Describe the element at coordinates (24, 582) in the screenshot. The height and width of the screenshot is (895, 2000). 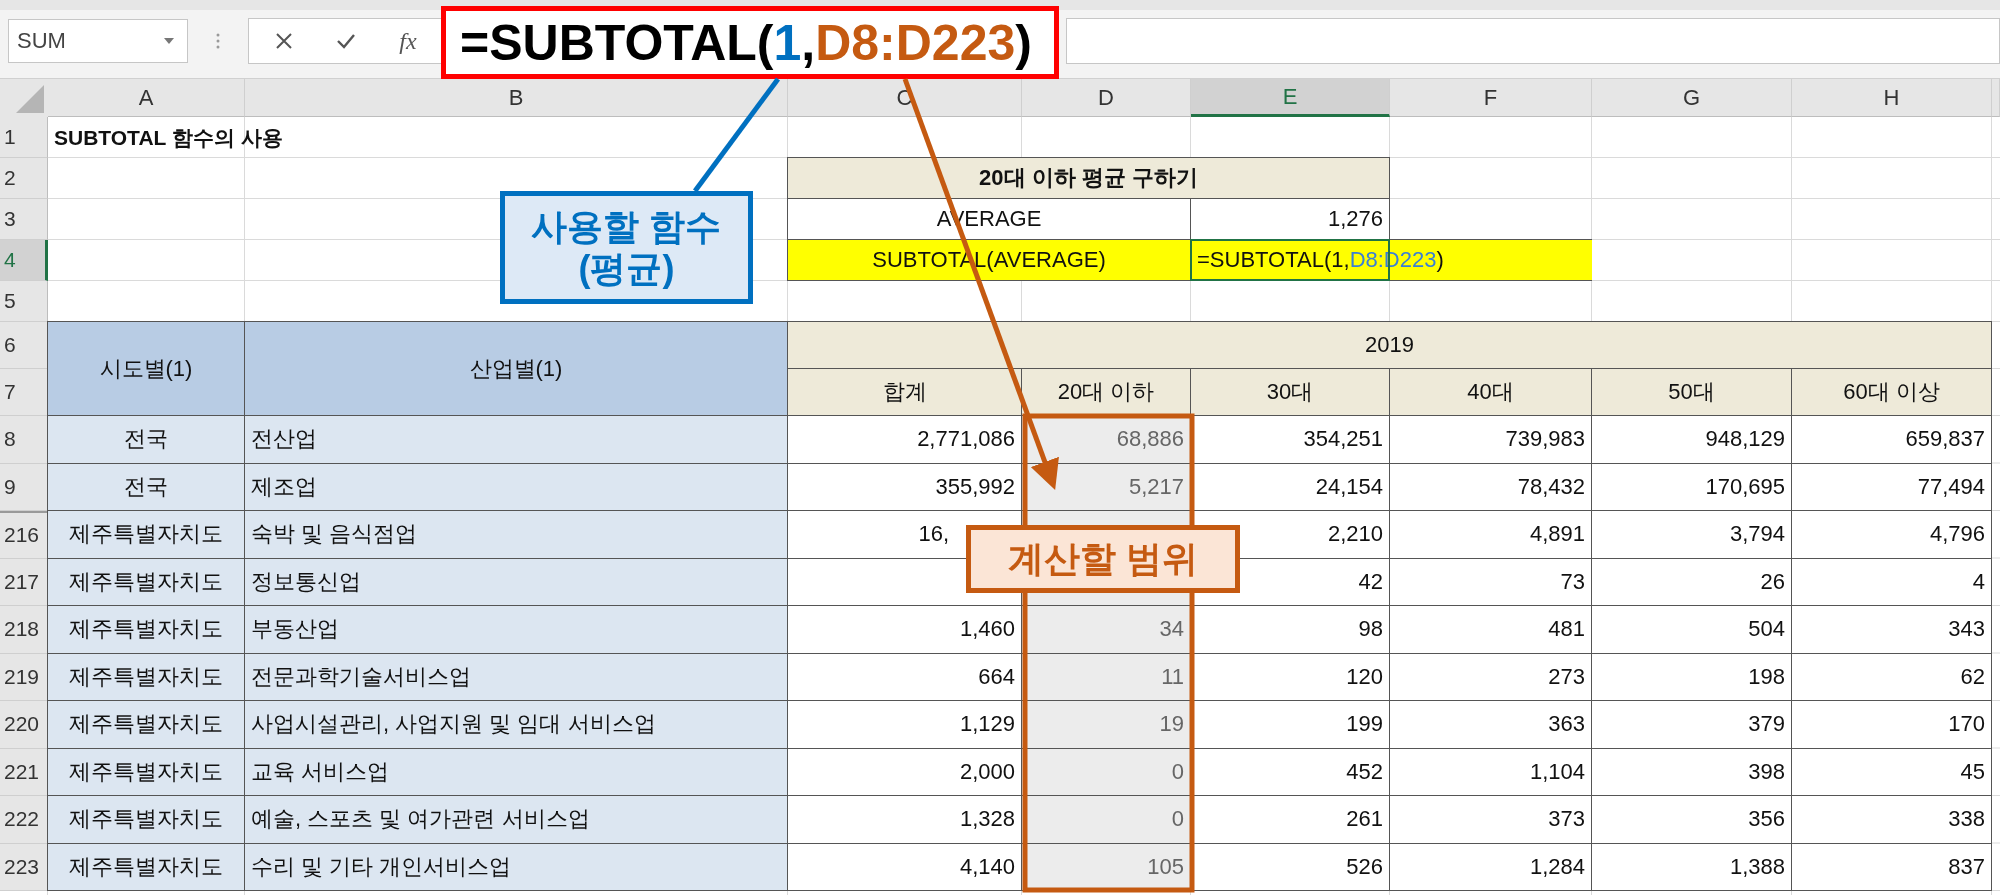
I see `row-header: 217` at that location.